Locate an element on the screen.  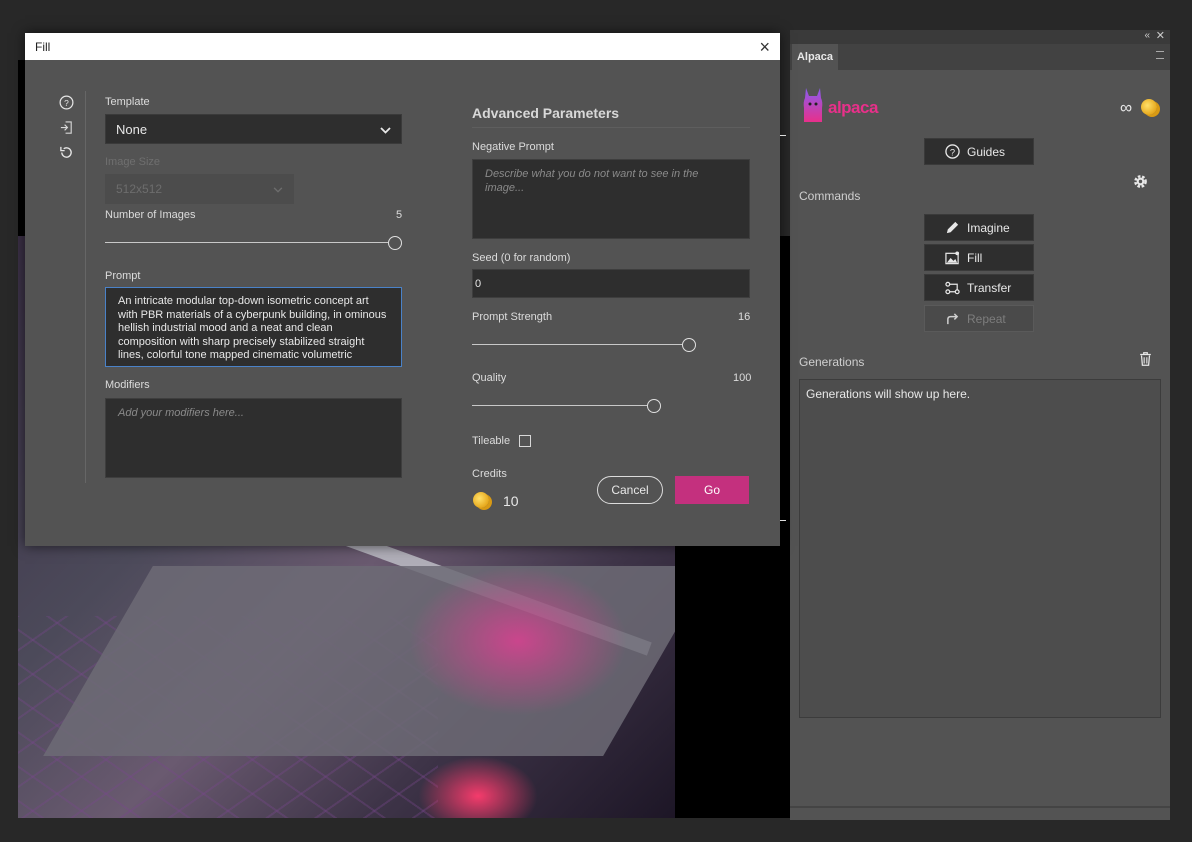
panel-menu-icon is located at coordinates (1160, 55).